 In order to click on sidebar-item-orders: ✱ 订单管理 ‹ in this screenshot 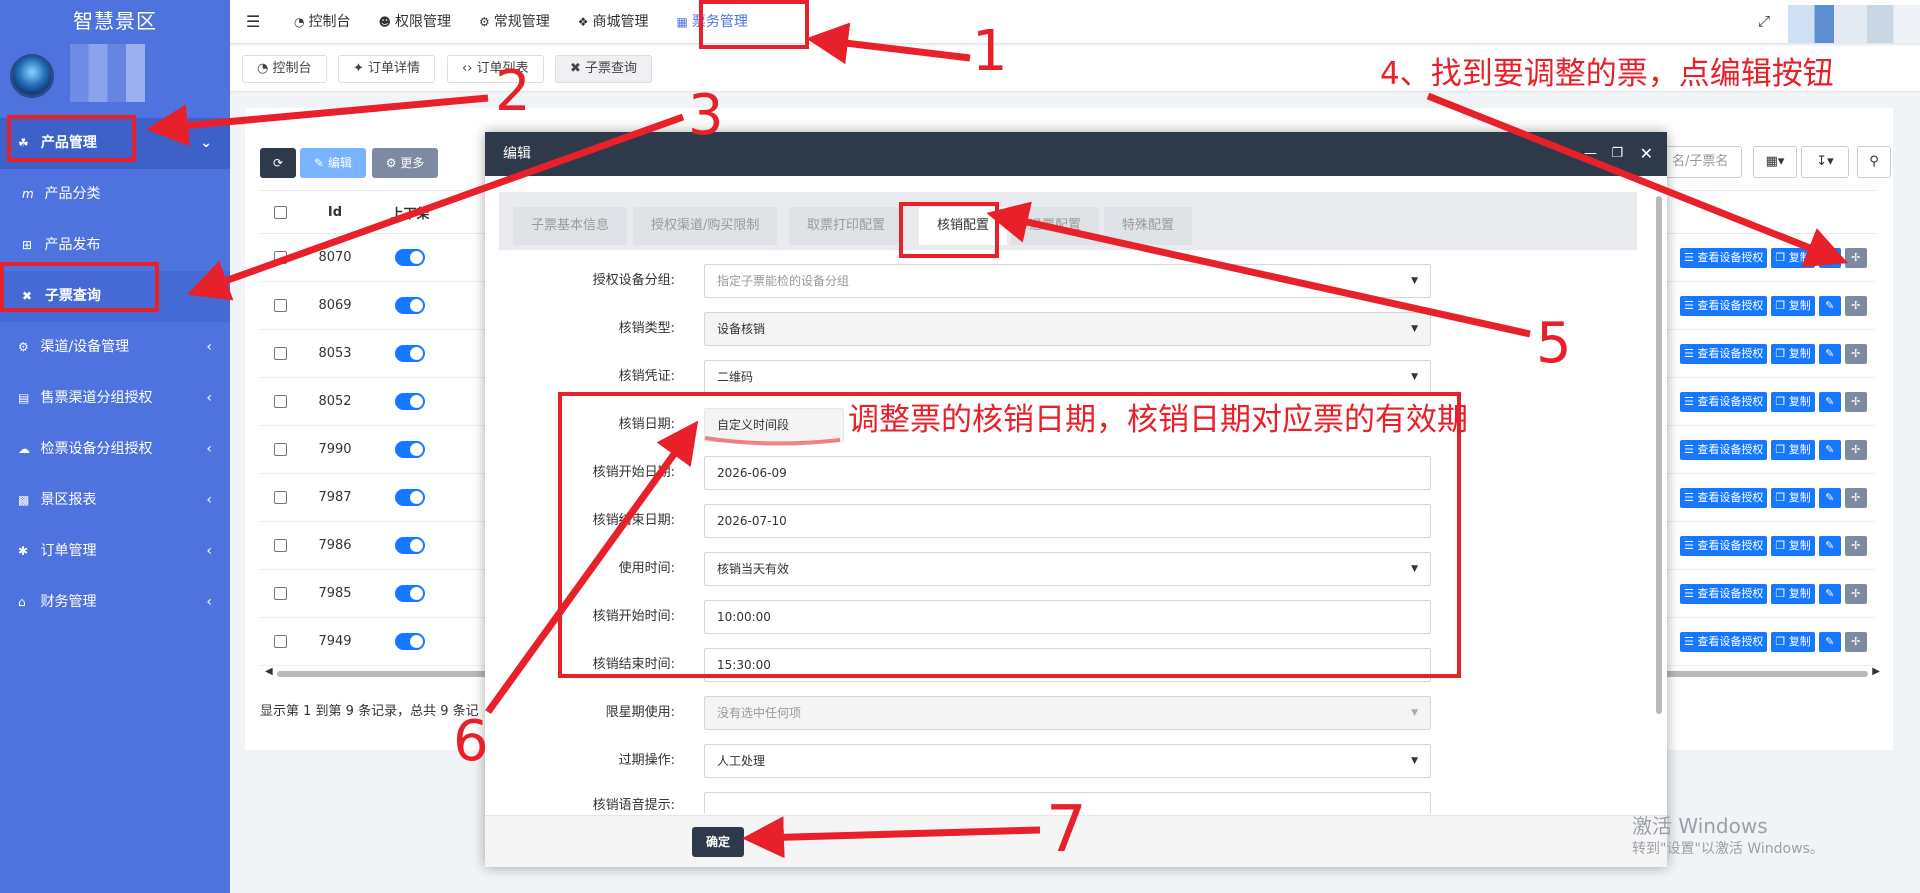, I will do `click(115, 551)`.